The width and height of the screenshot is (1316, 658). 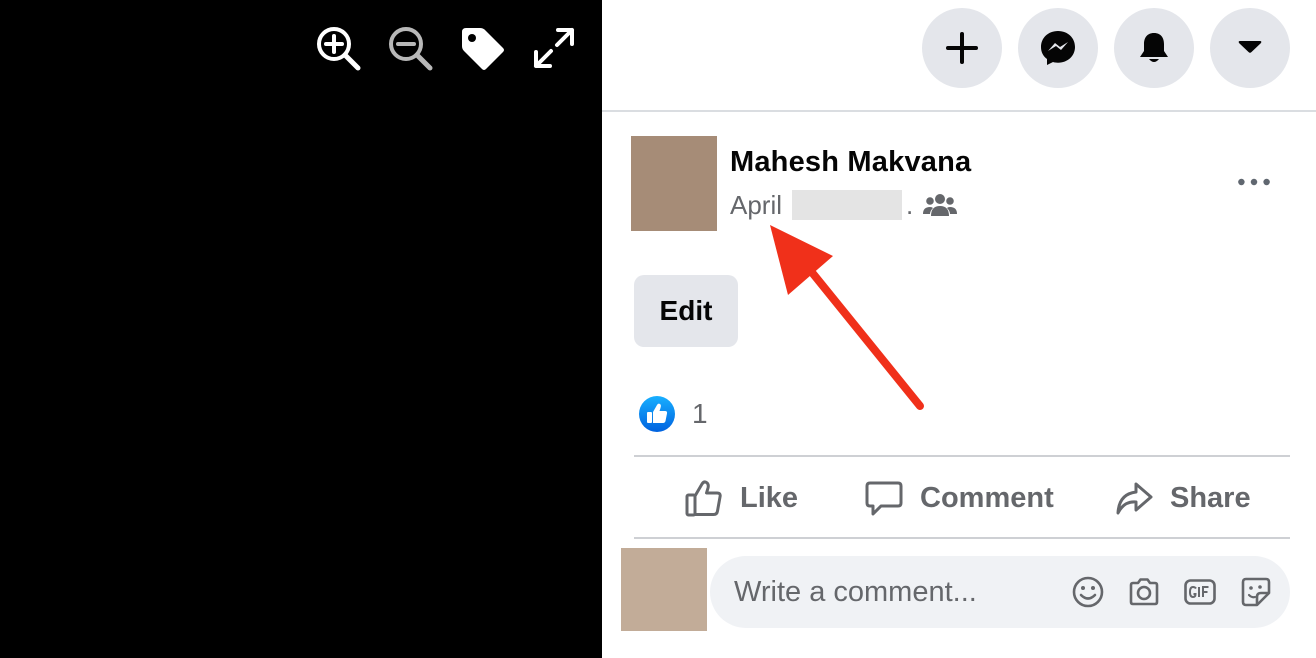 I want to click on messenger-button, so click(x=1058, y=48).